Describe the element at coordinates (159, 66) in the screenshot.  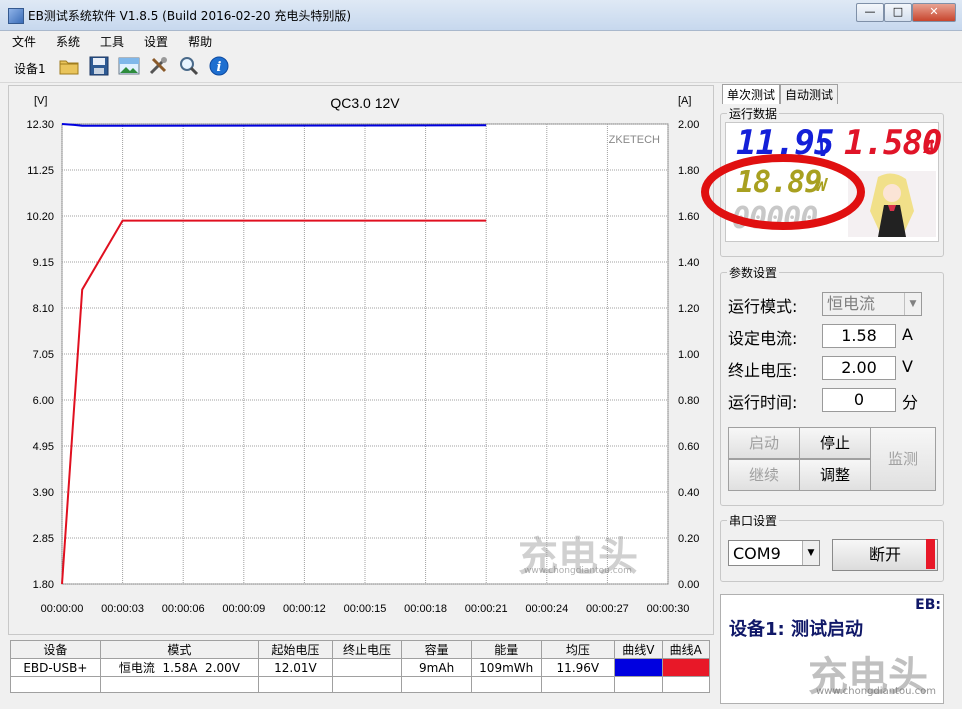
I see `tools-icon` at that location.